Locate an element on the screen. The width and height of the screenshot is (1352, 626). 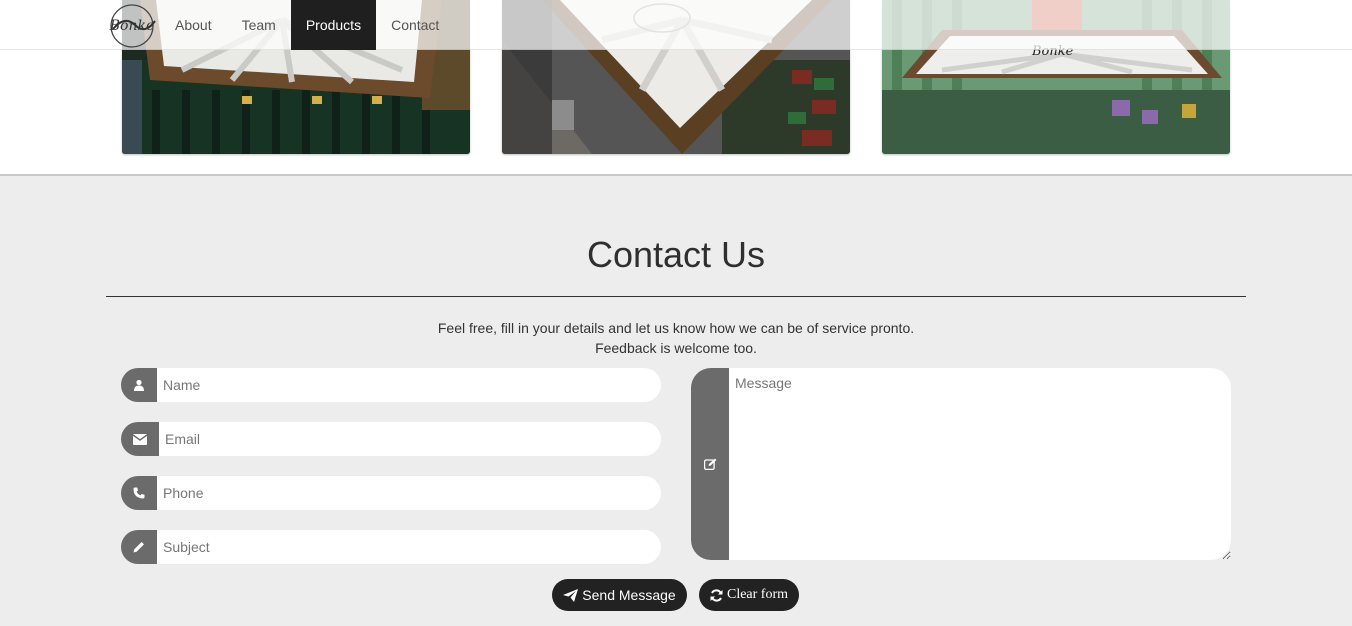
name-field-group is located at coordinates (391, 385).